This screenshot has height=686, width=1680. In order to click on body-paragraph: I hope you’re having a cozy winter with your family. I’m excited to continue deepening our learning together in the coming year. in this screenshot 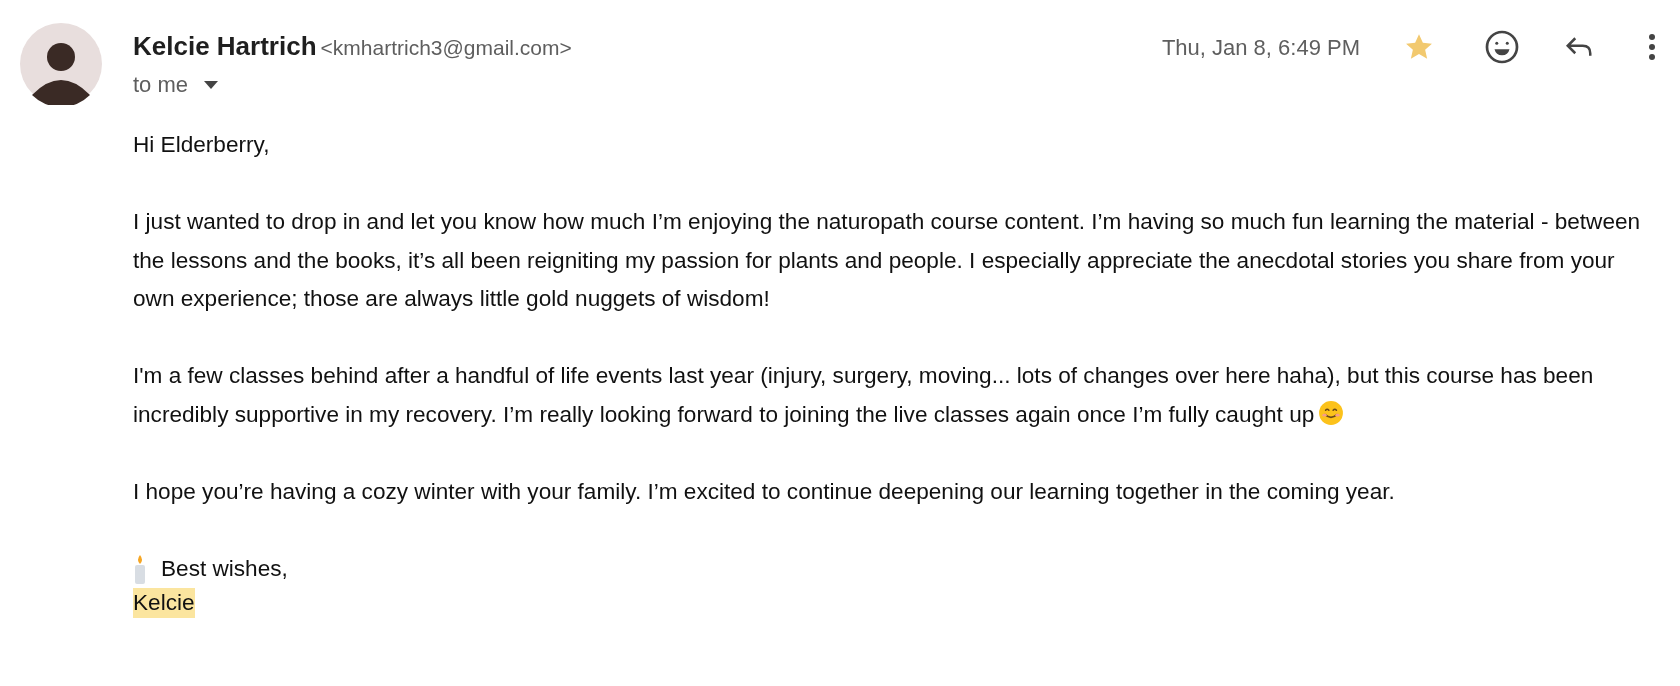, I will do `click(764, 491)`.